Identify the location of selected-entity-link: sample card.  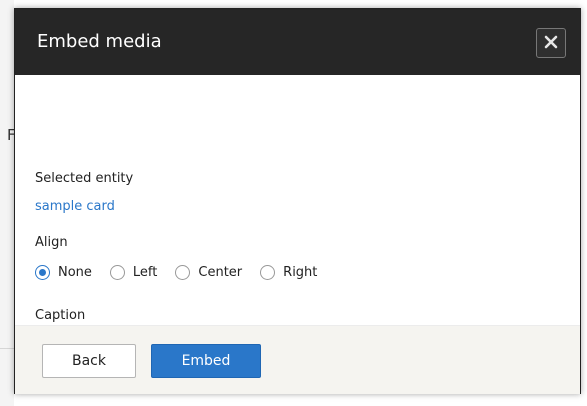
(75, 206).